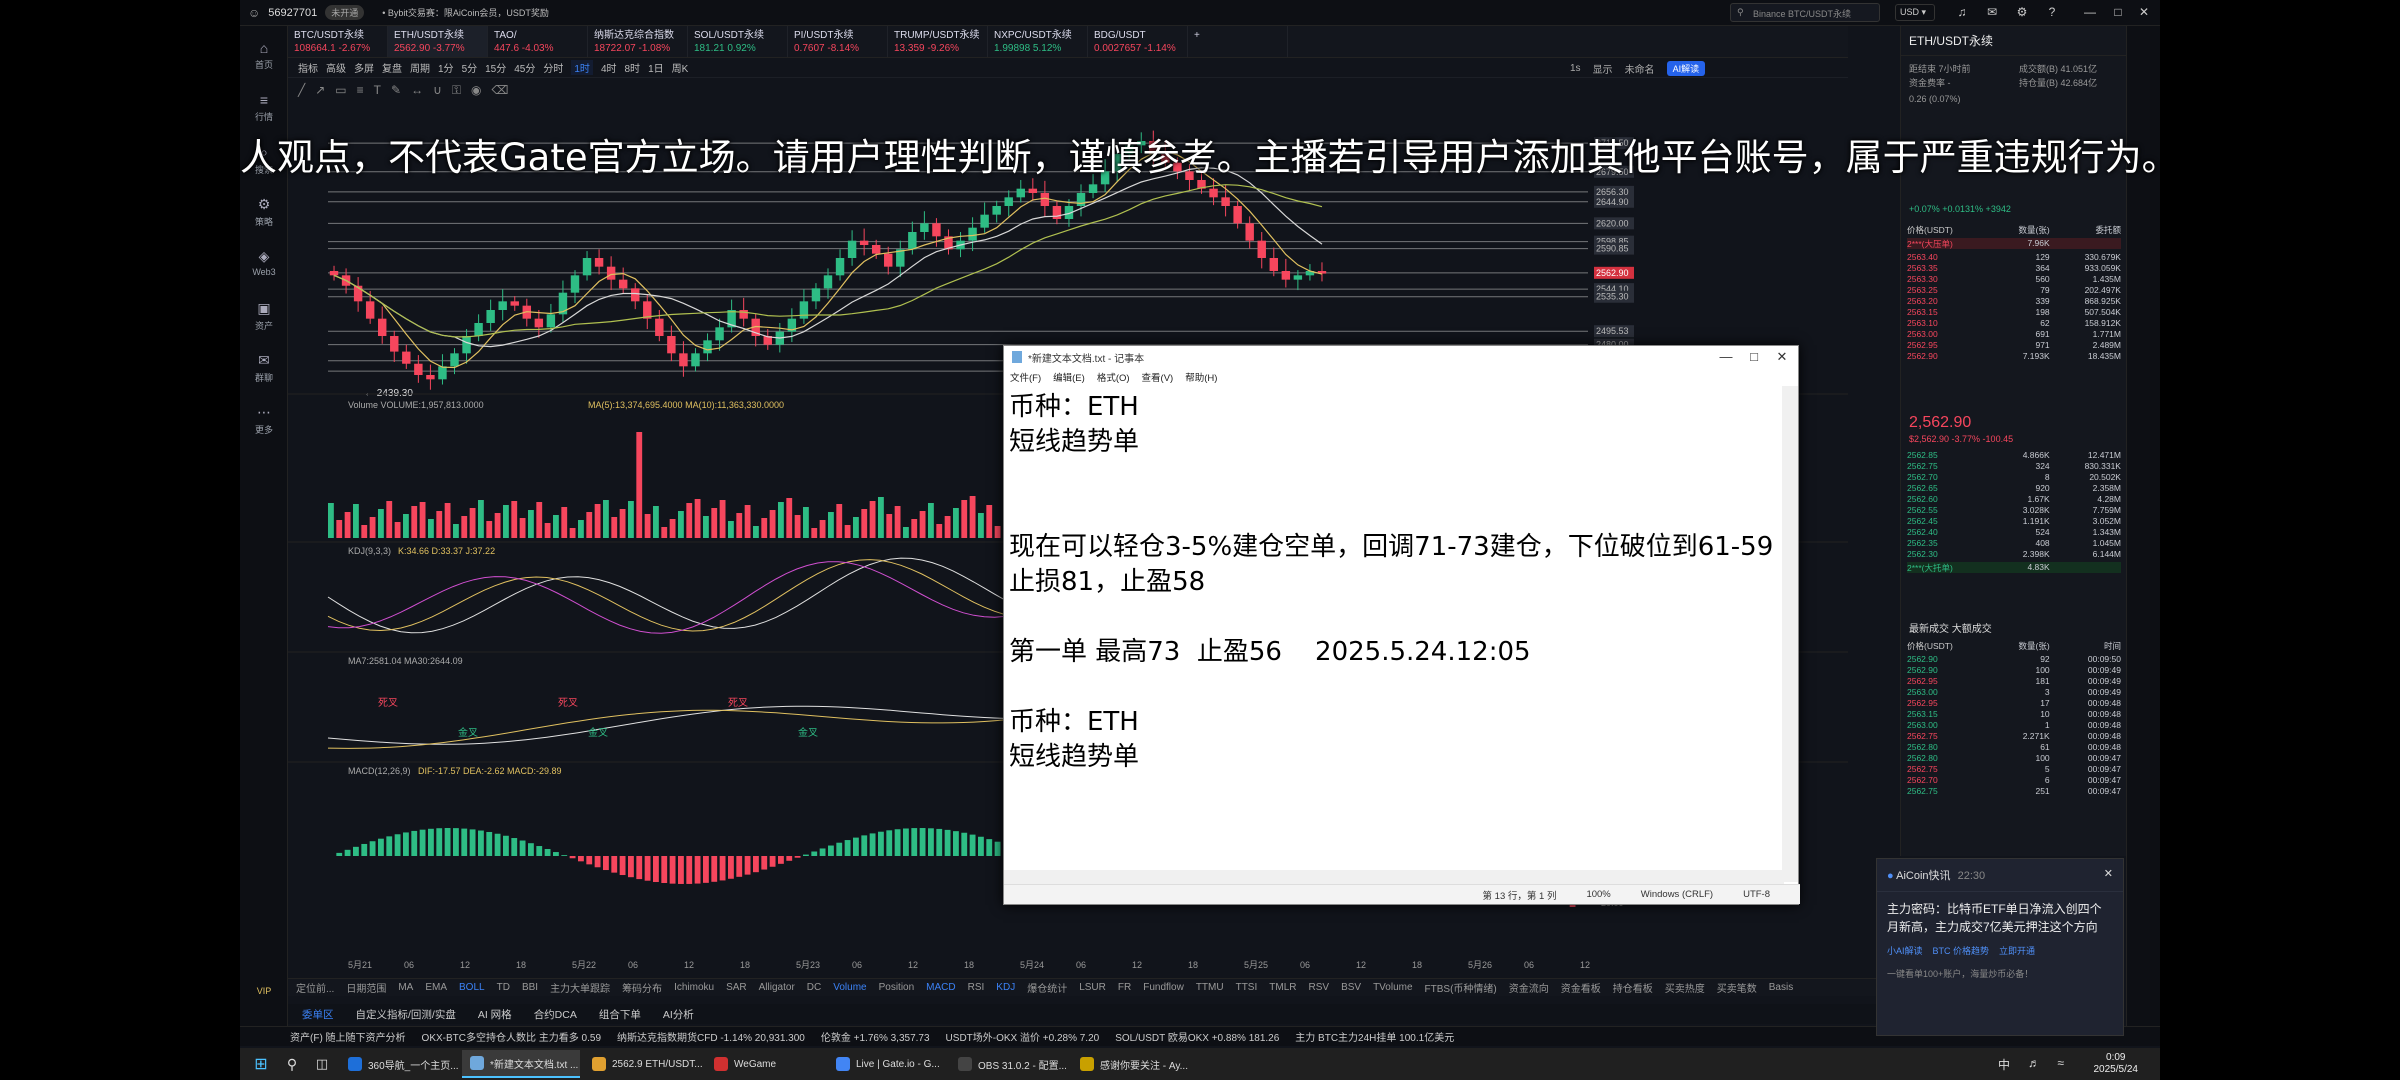  What do you see at coordinates (2014, 791) in the screenshot?
I see `trade-row: 2562.75 251 00:09:47` at bounding box center [2014, 791].